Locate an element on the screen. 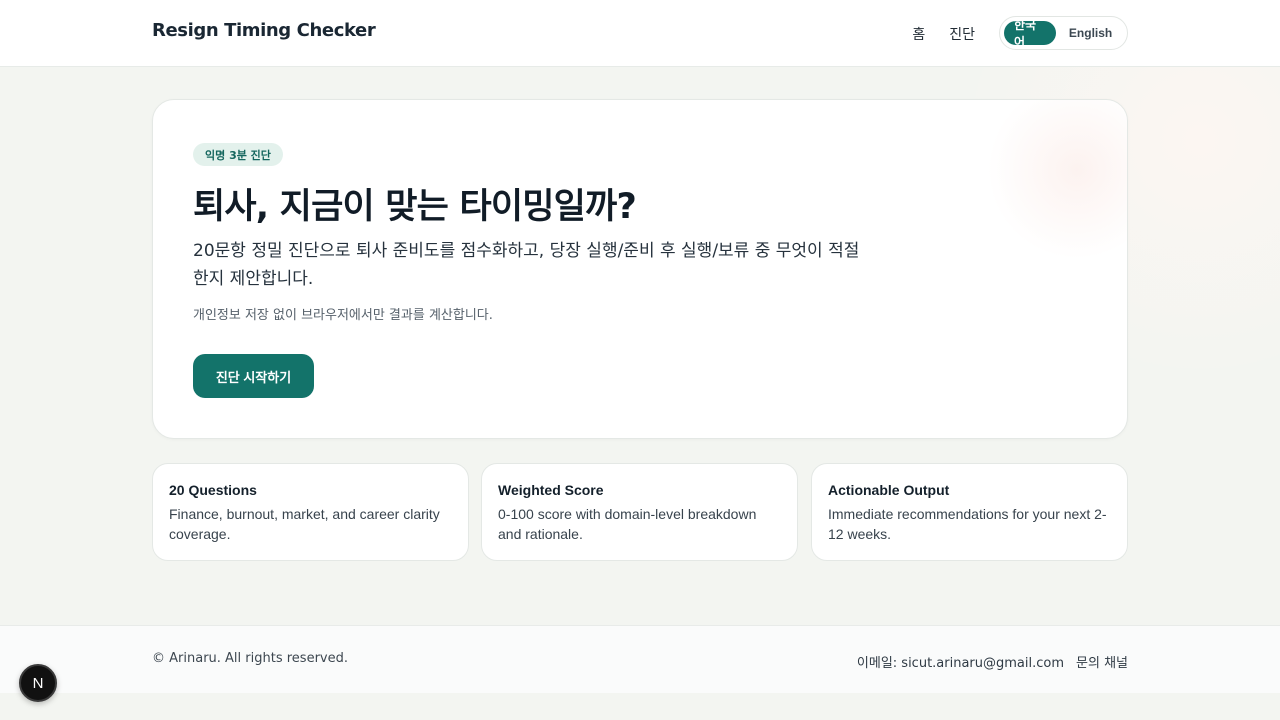 Image resolution: width=1280 pixels, height=720 pixels. hero-title: 퇴사, 지금이 맞는 타이밍일까? is located at coordinates (415, 207).